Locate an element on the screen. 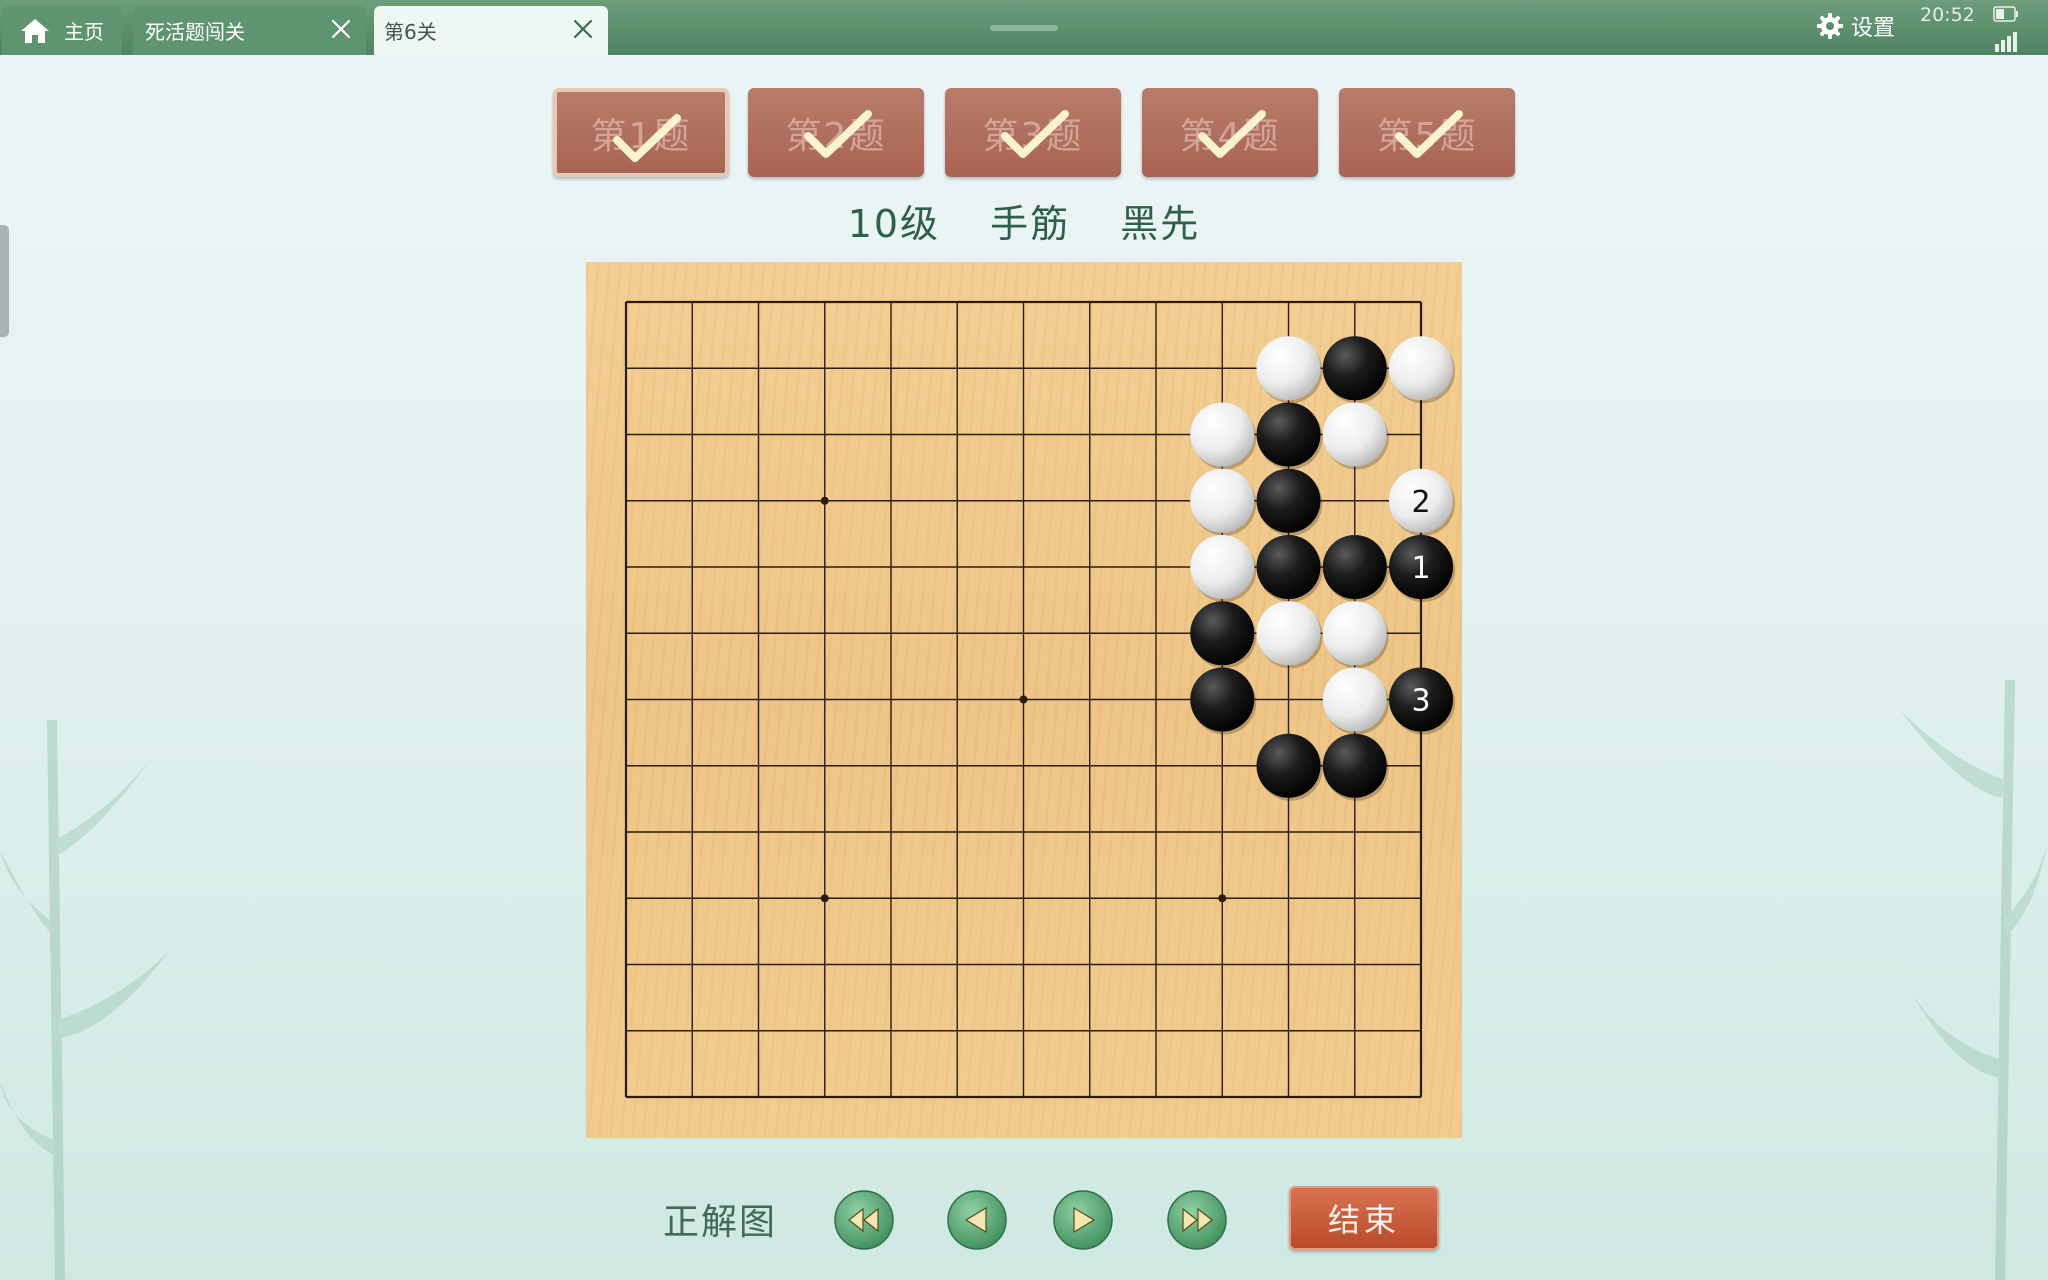  bamboo-decoration-left is located at coordinates (85, 1000).